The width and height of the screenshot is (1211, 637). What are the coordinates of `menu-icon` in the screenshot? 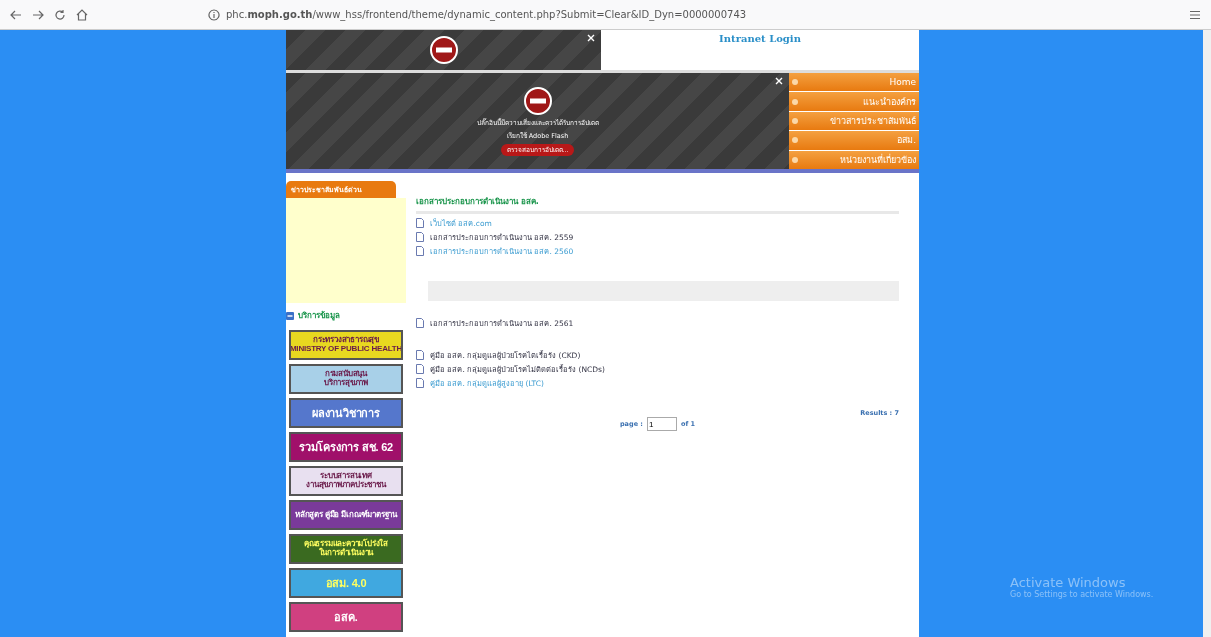 It's located at (1195, 14).